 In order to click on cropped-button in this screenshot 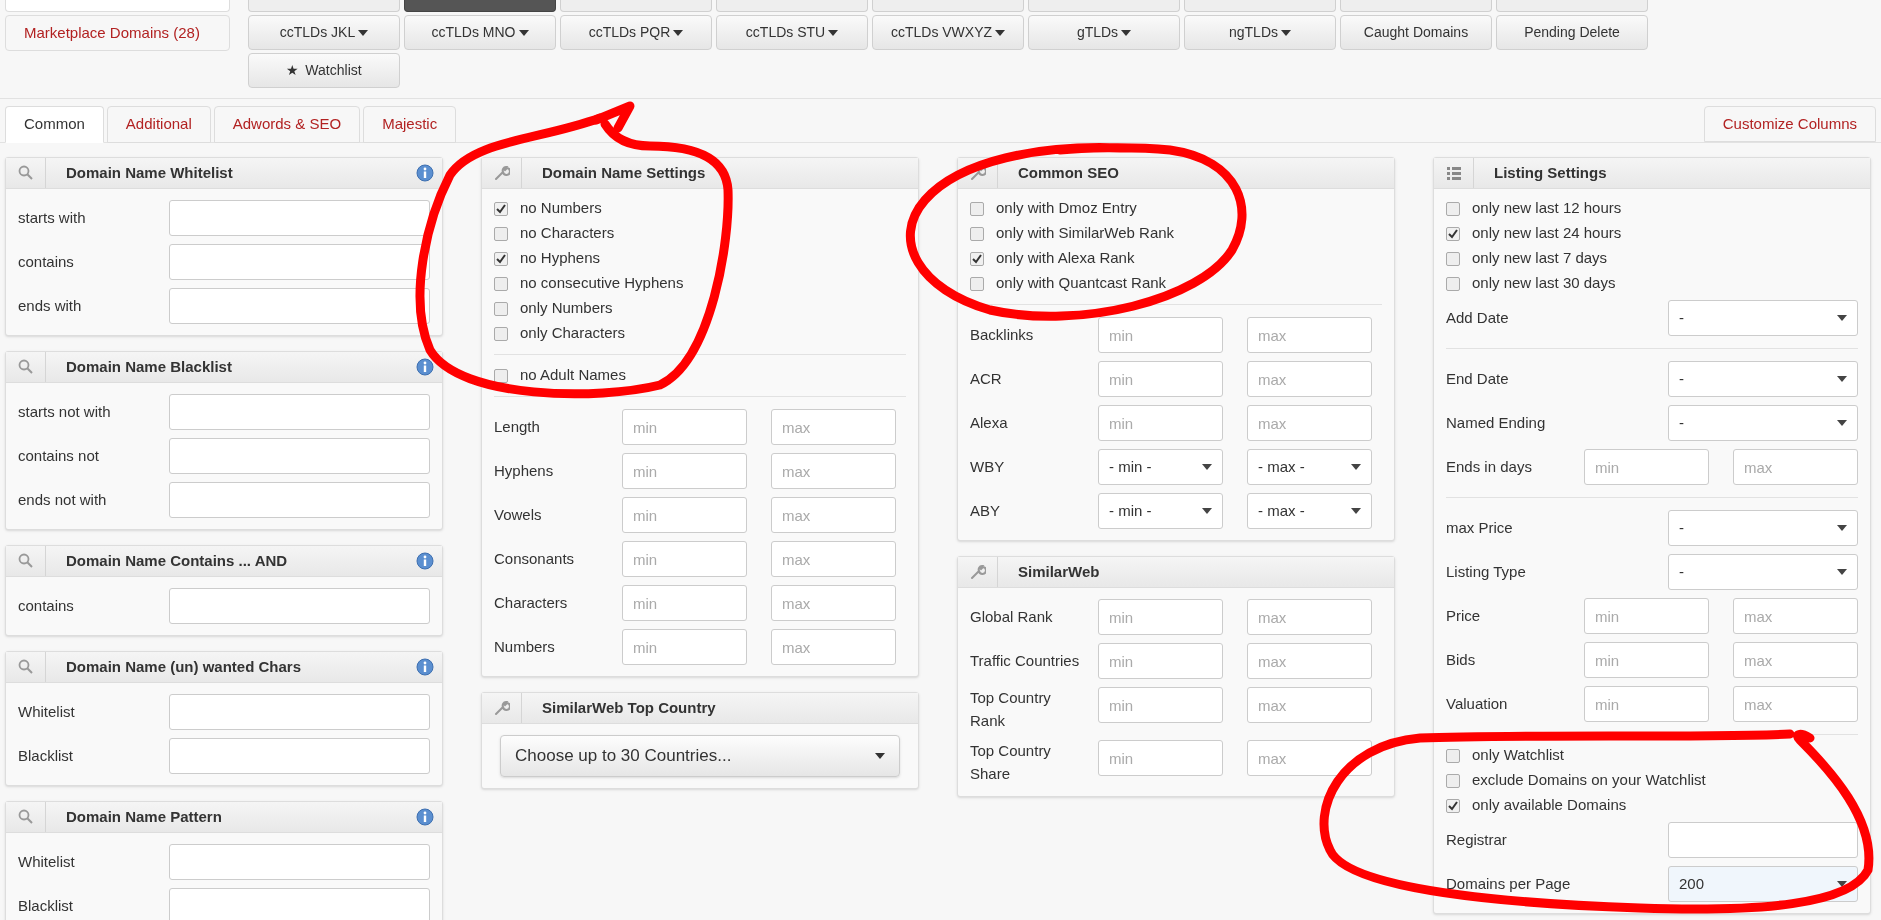, I will do `click(480, 6)`.